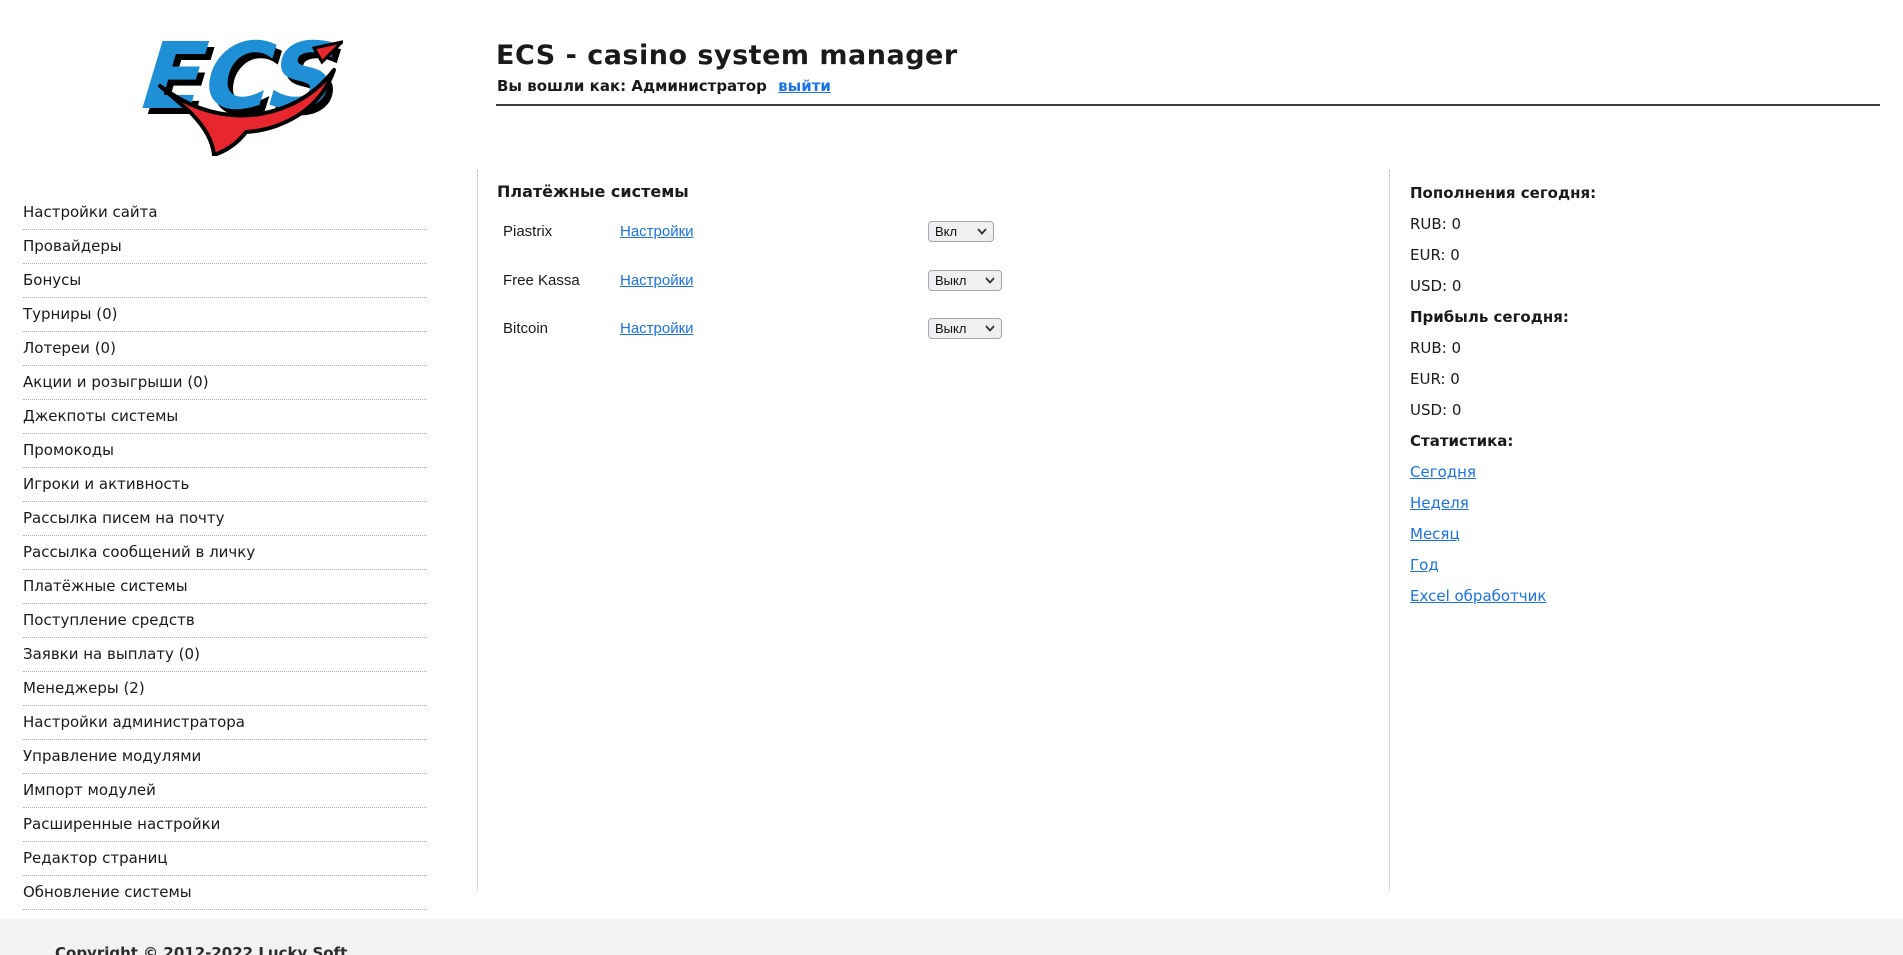 The width and height of the screenshot is (1903, 955). Describe the element at coordinates (1436, 410) in the screenshot. I see `profit-usd: USD: 0` at that location.